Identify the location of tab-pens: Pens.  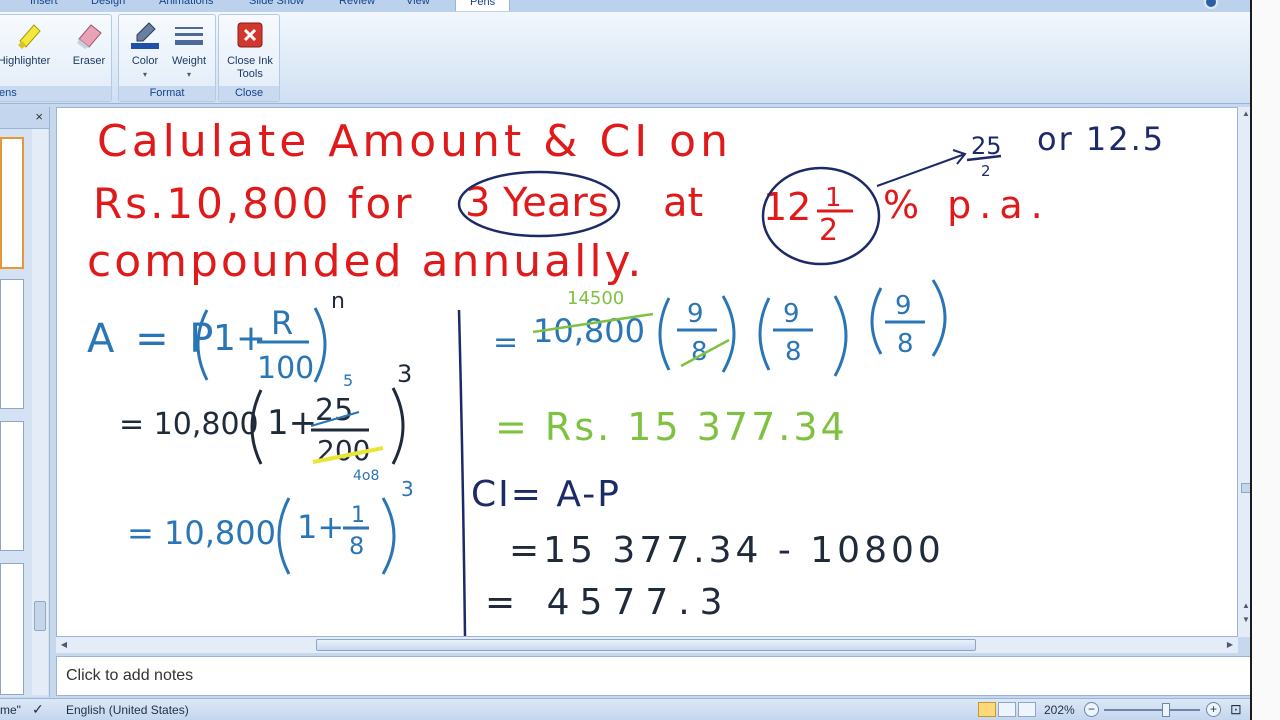
(483, 5).